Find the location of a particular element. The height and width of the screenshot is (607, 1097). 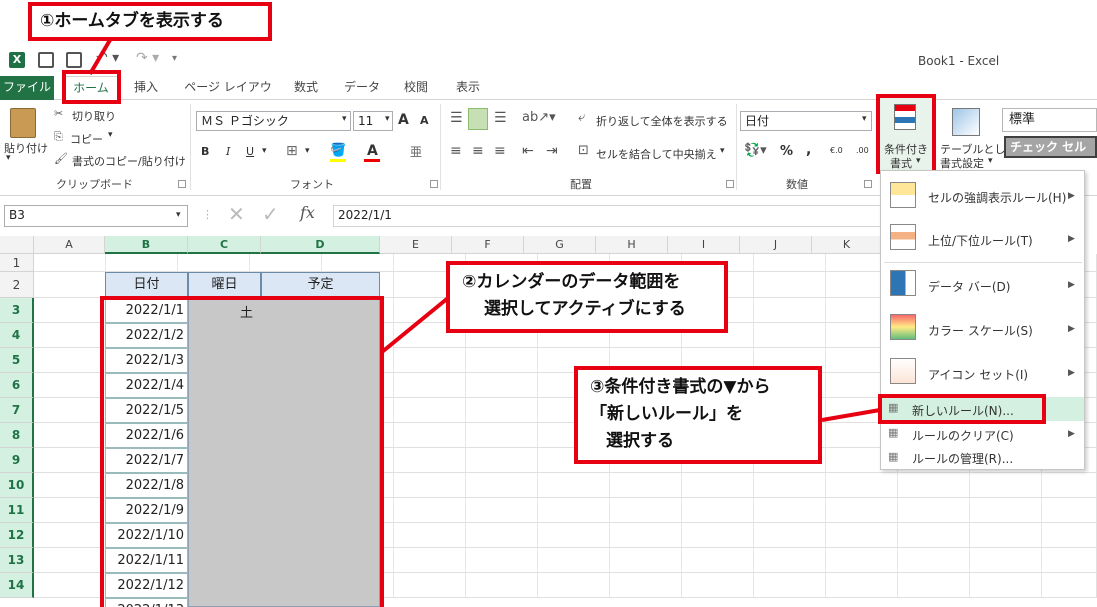

paste-dropdown-icon: ▾ is located at coordinates (8, 158).